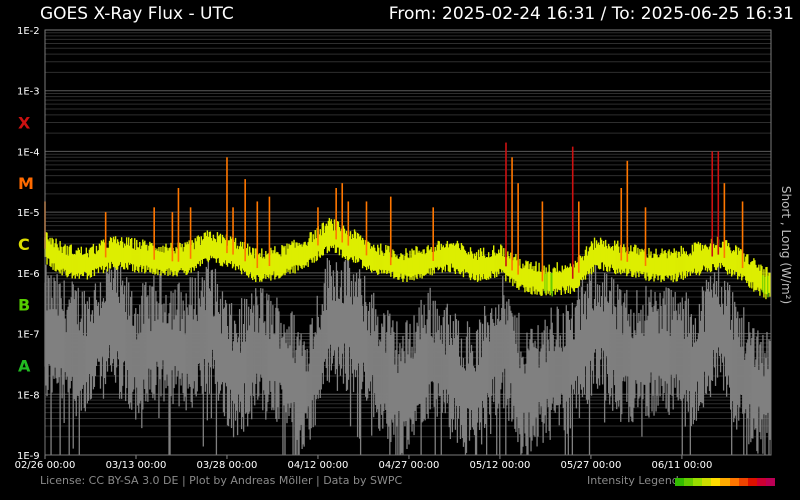  I want to click on y-tick-label: 1E-5, so click(28, 213).